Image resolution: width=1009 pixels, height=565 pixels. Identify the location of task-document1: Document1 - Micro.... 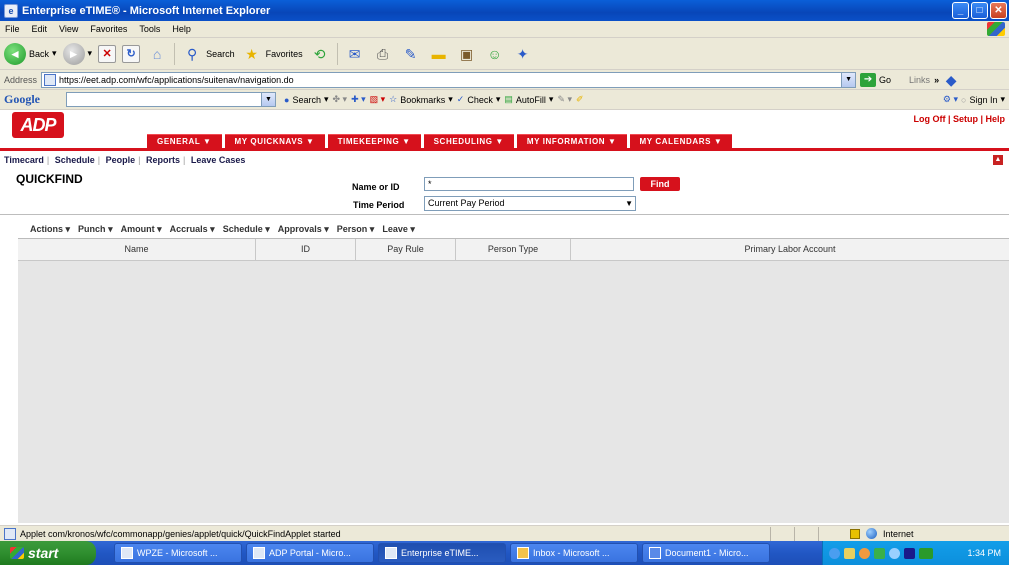
(706, 553).